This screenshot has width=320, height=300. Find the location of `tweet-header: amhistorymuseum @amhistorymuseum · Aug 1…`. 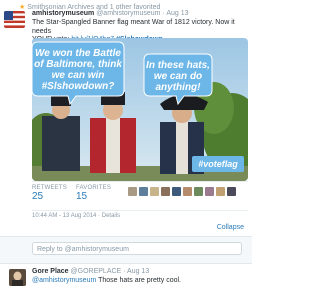

tweet-header: amhistorymuseum @amhistorymuseum · Aug 1… is located at coordinates (110, 13).